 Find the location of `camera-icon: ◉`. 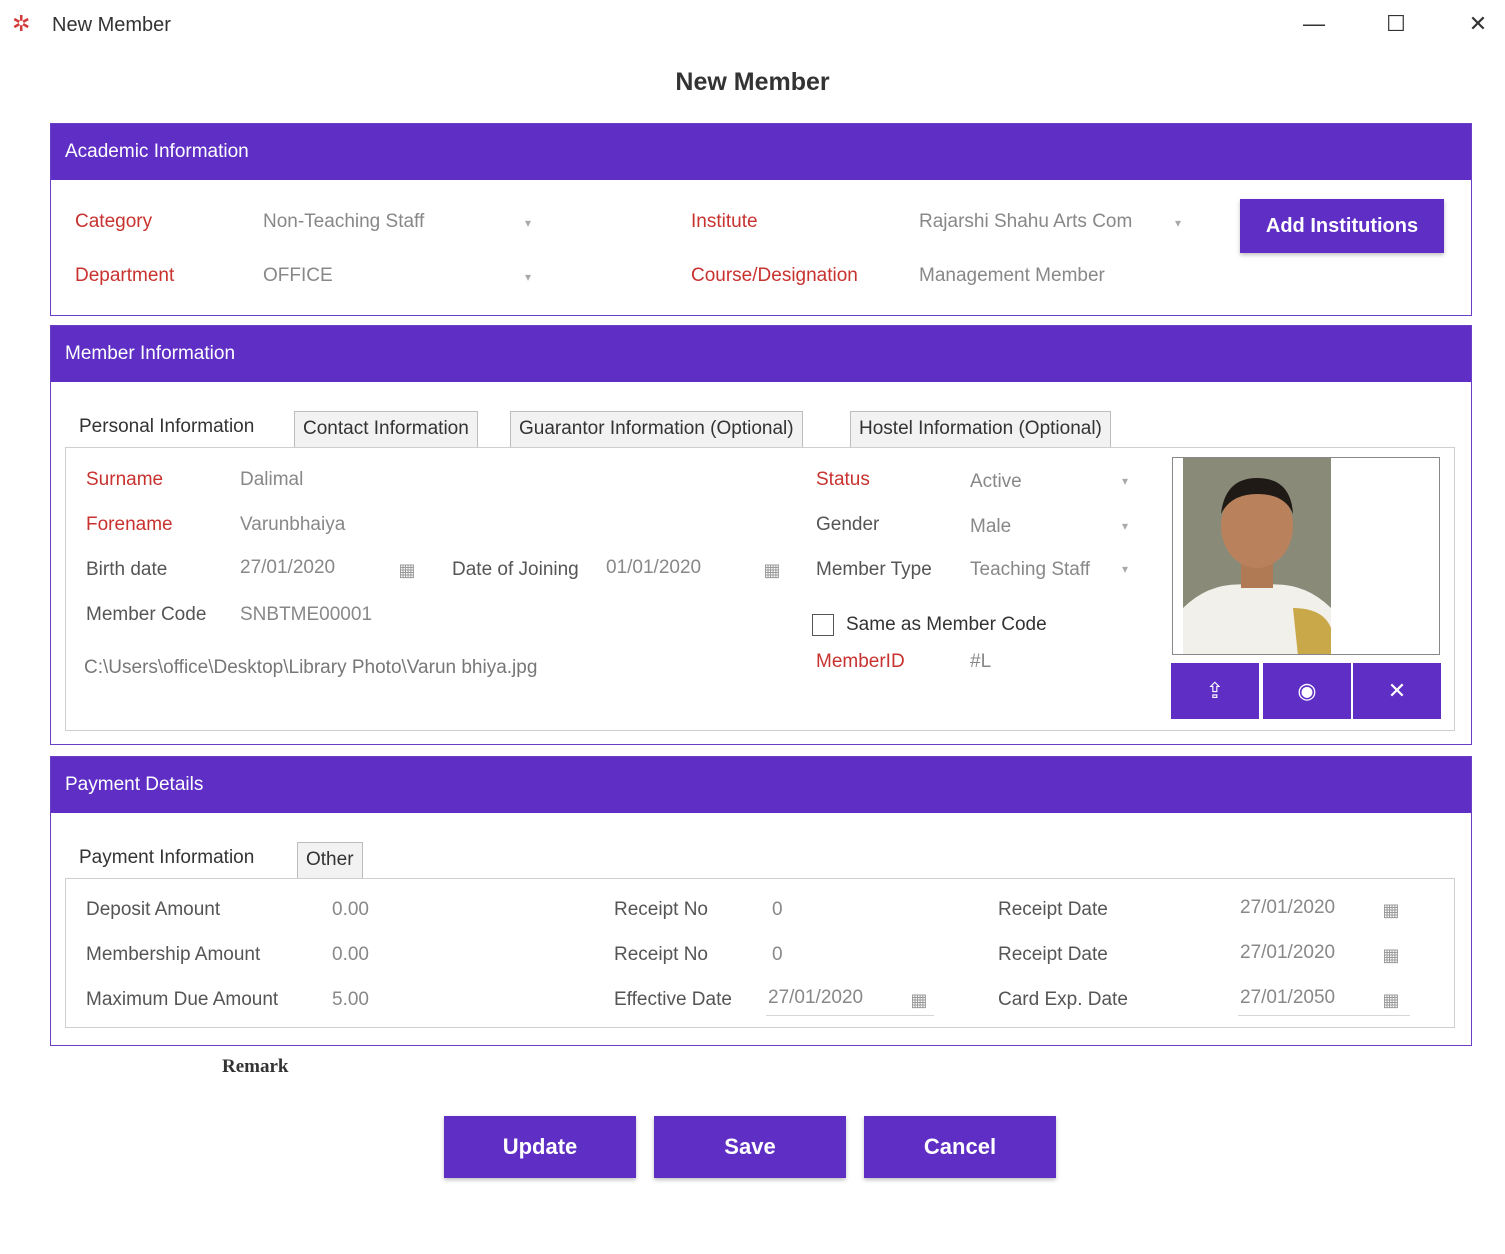

camera-icon: ◉ is located at coordinates (1307, 691).